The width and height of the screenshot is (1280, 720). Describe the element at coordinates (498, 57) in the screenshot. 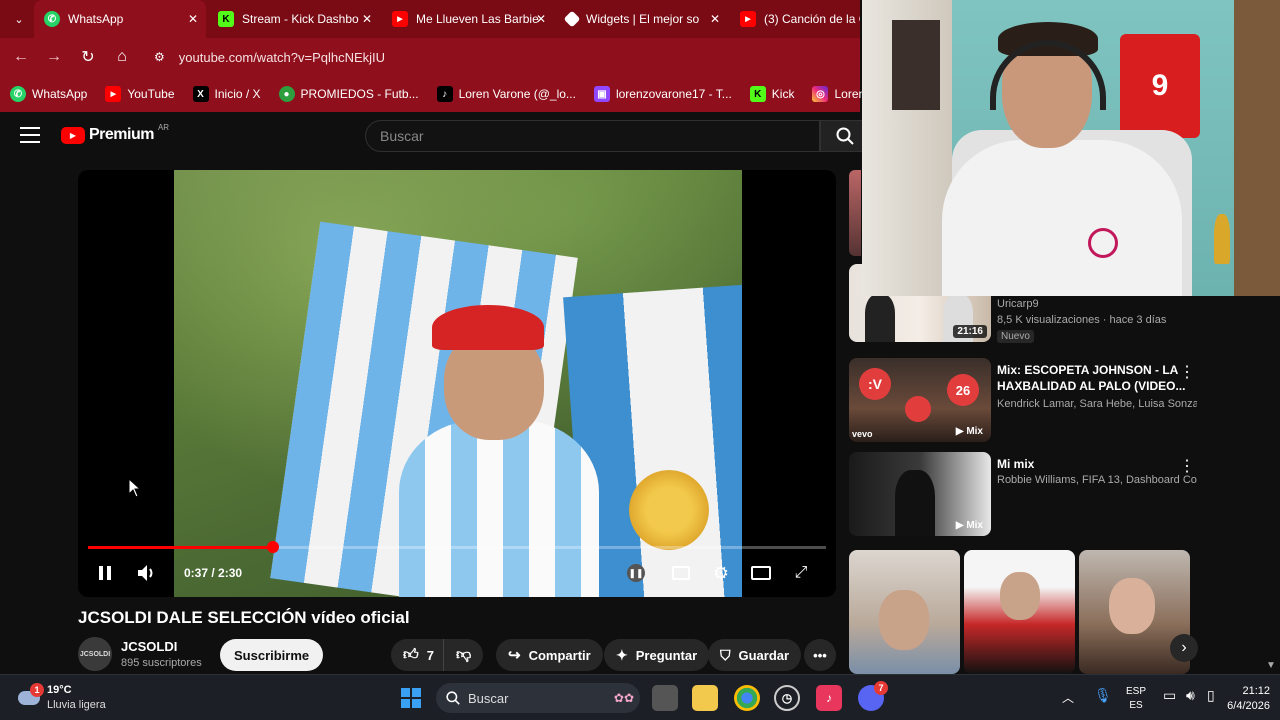

I see `url-field: ⚙ youtube.com/watch?v=PqlhcNEkjIU` at that location.